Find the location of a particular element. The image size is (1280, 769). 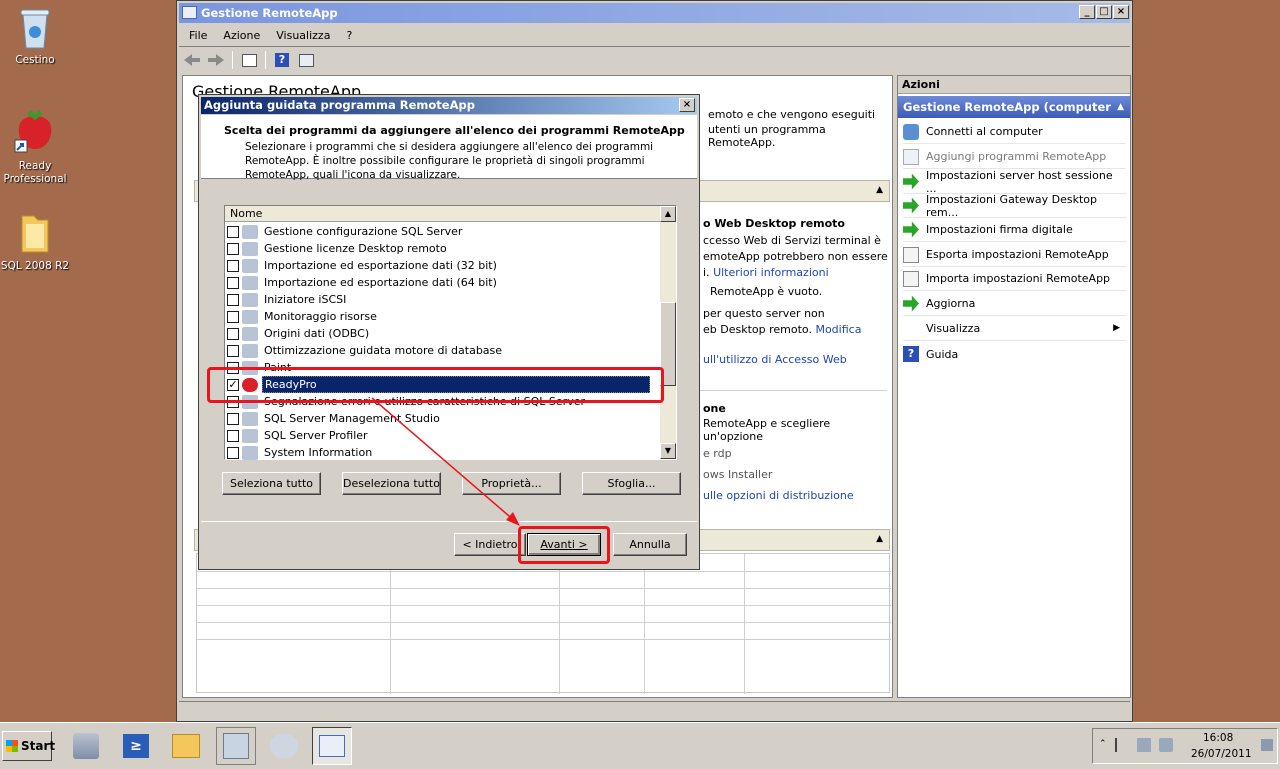

taskbar-server-manager is located at coordinates (86, 746).